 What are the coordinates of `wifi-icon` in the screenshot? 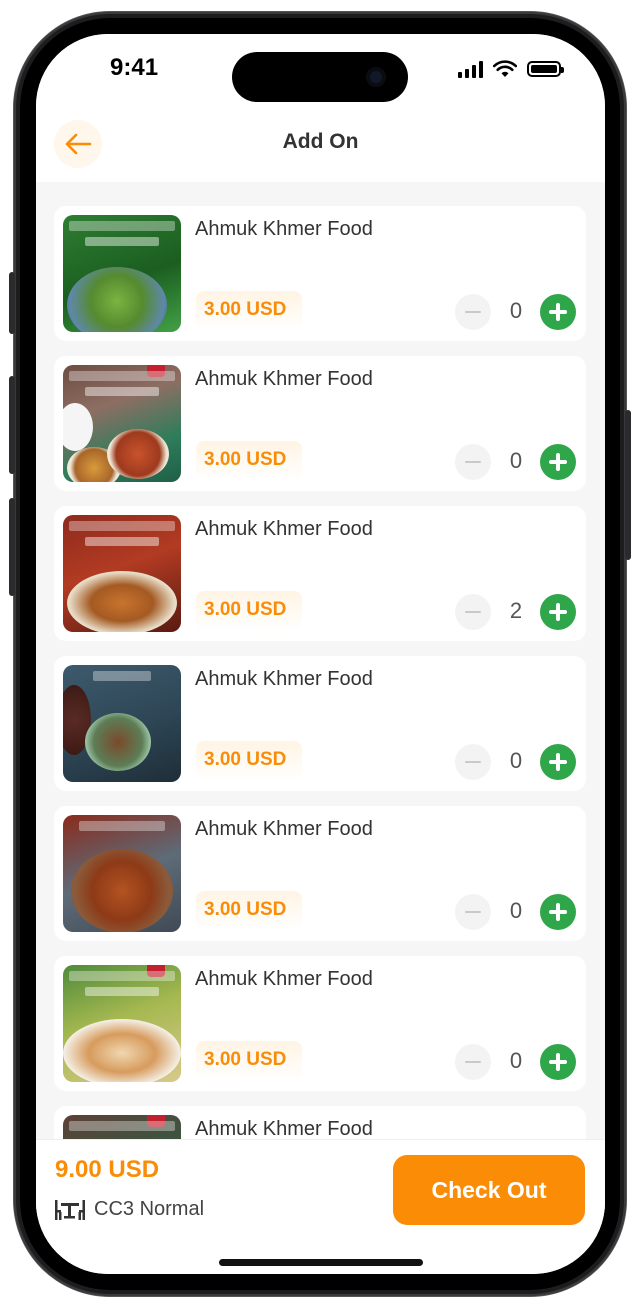 It's located at (505, 68).